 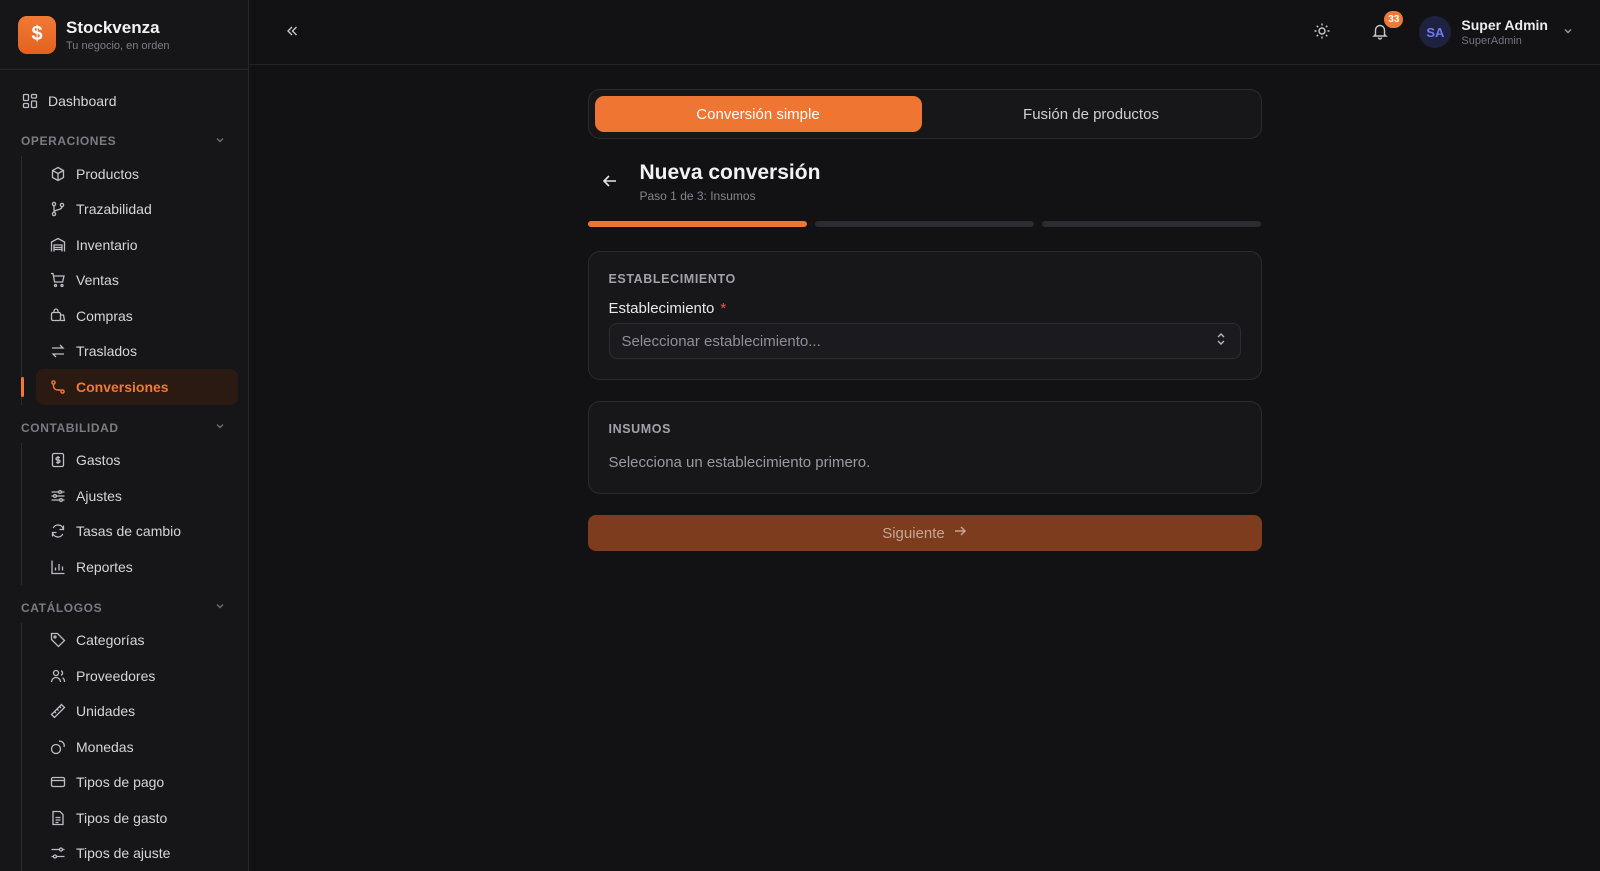 I want to click on tab-conversion-simple: Conversión simple, so click(x=758, y=114).